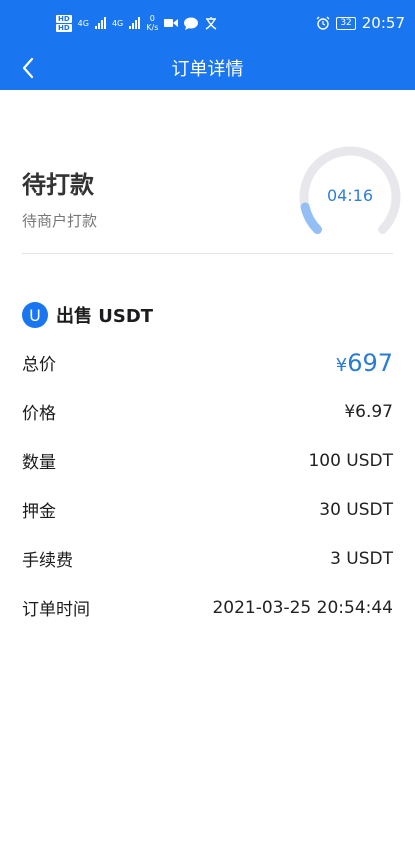 The width and height of the screenshot is (415, 868). I want to click on total-price-value: ¥697, so click(364, 363).